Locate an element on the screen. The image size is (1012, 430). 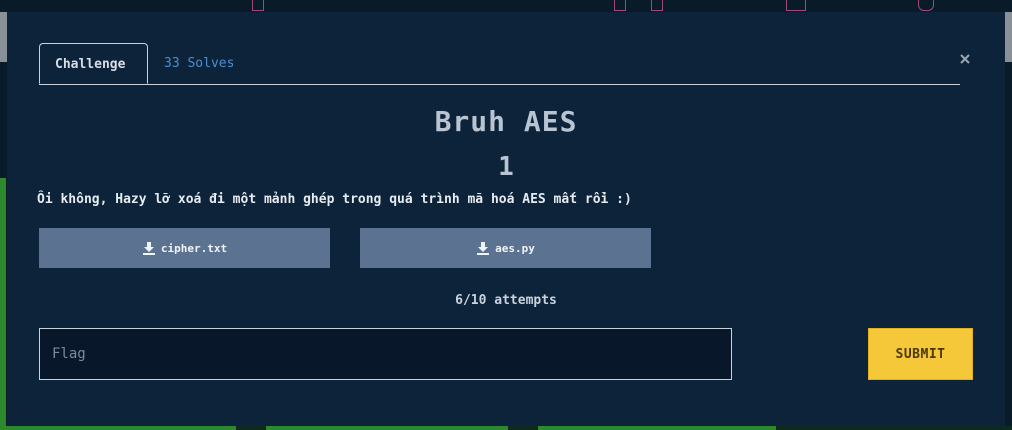
file-name: cipher.txt is located at coordinates (194, 248).